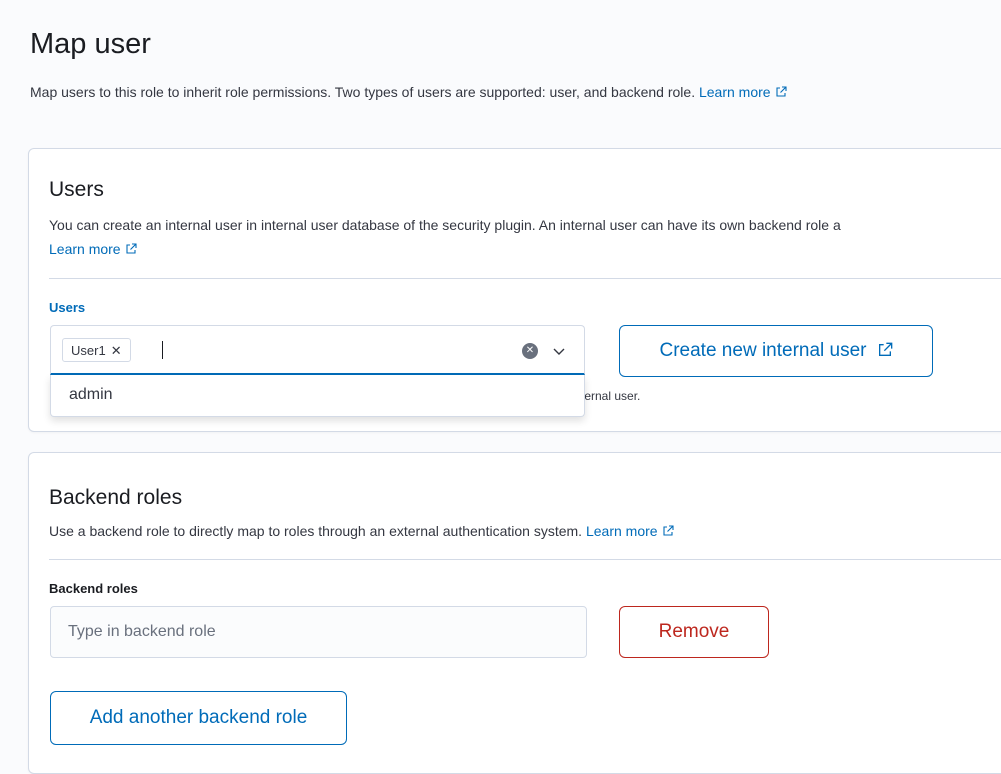 Image resolution: width=1001 pixels, height=774 pixels. What do you see at coordinates (116, 350) in the screenshot?
I see `close-icon: ✕` at bounding box center [116, 350].